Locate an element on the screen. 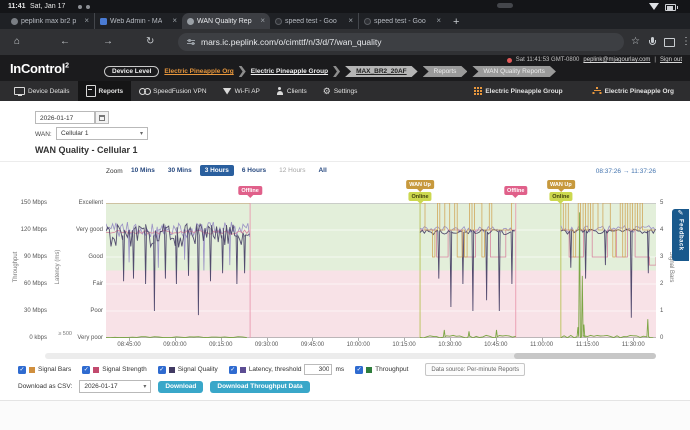  forward-icon: → is located at coordinates (108, 42).